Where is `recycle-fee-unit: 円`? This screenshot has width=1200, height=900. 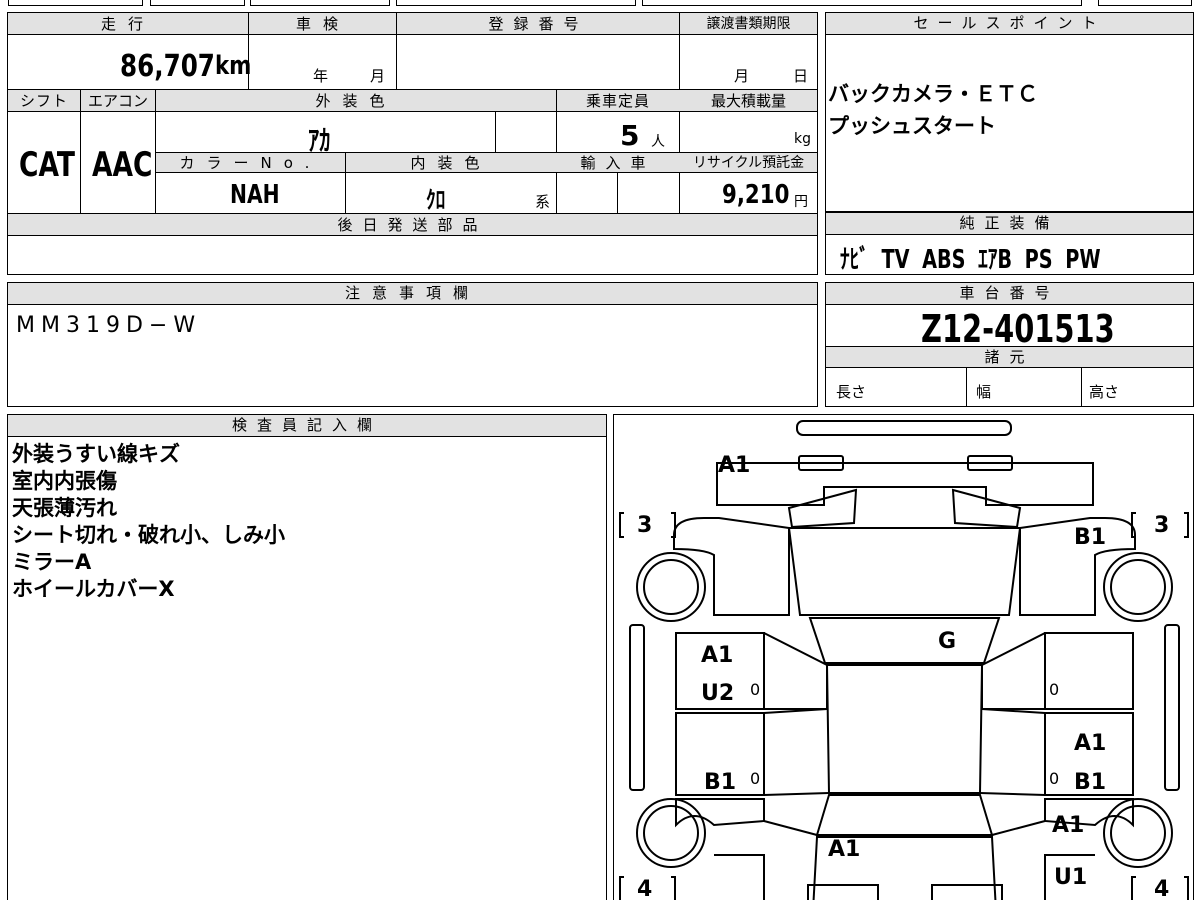
recycle-fee-unit: 円 is located at coordinates (801, 202).